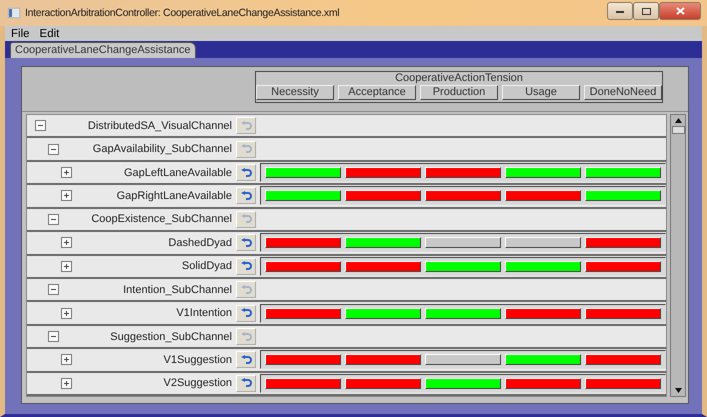 This screenshot has width=707, height=417. What do you see at coordinates (541, 92) in the screenshot?
I see `column-header: Usage` at bounding box center [541, 92].